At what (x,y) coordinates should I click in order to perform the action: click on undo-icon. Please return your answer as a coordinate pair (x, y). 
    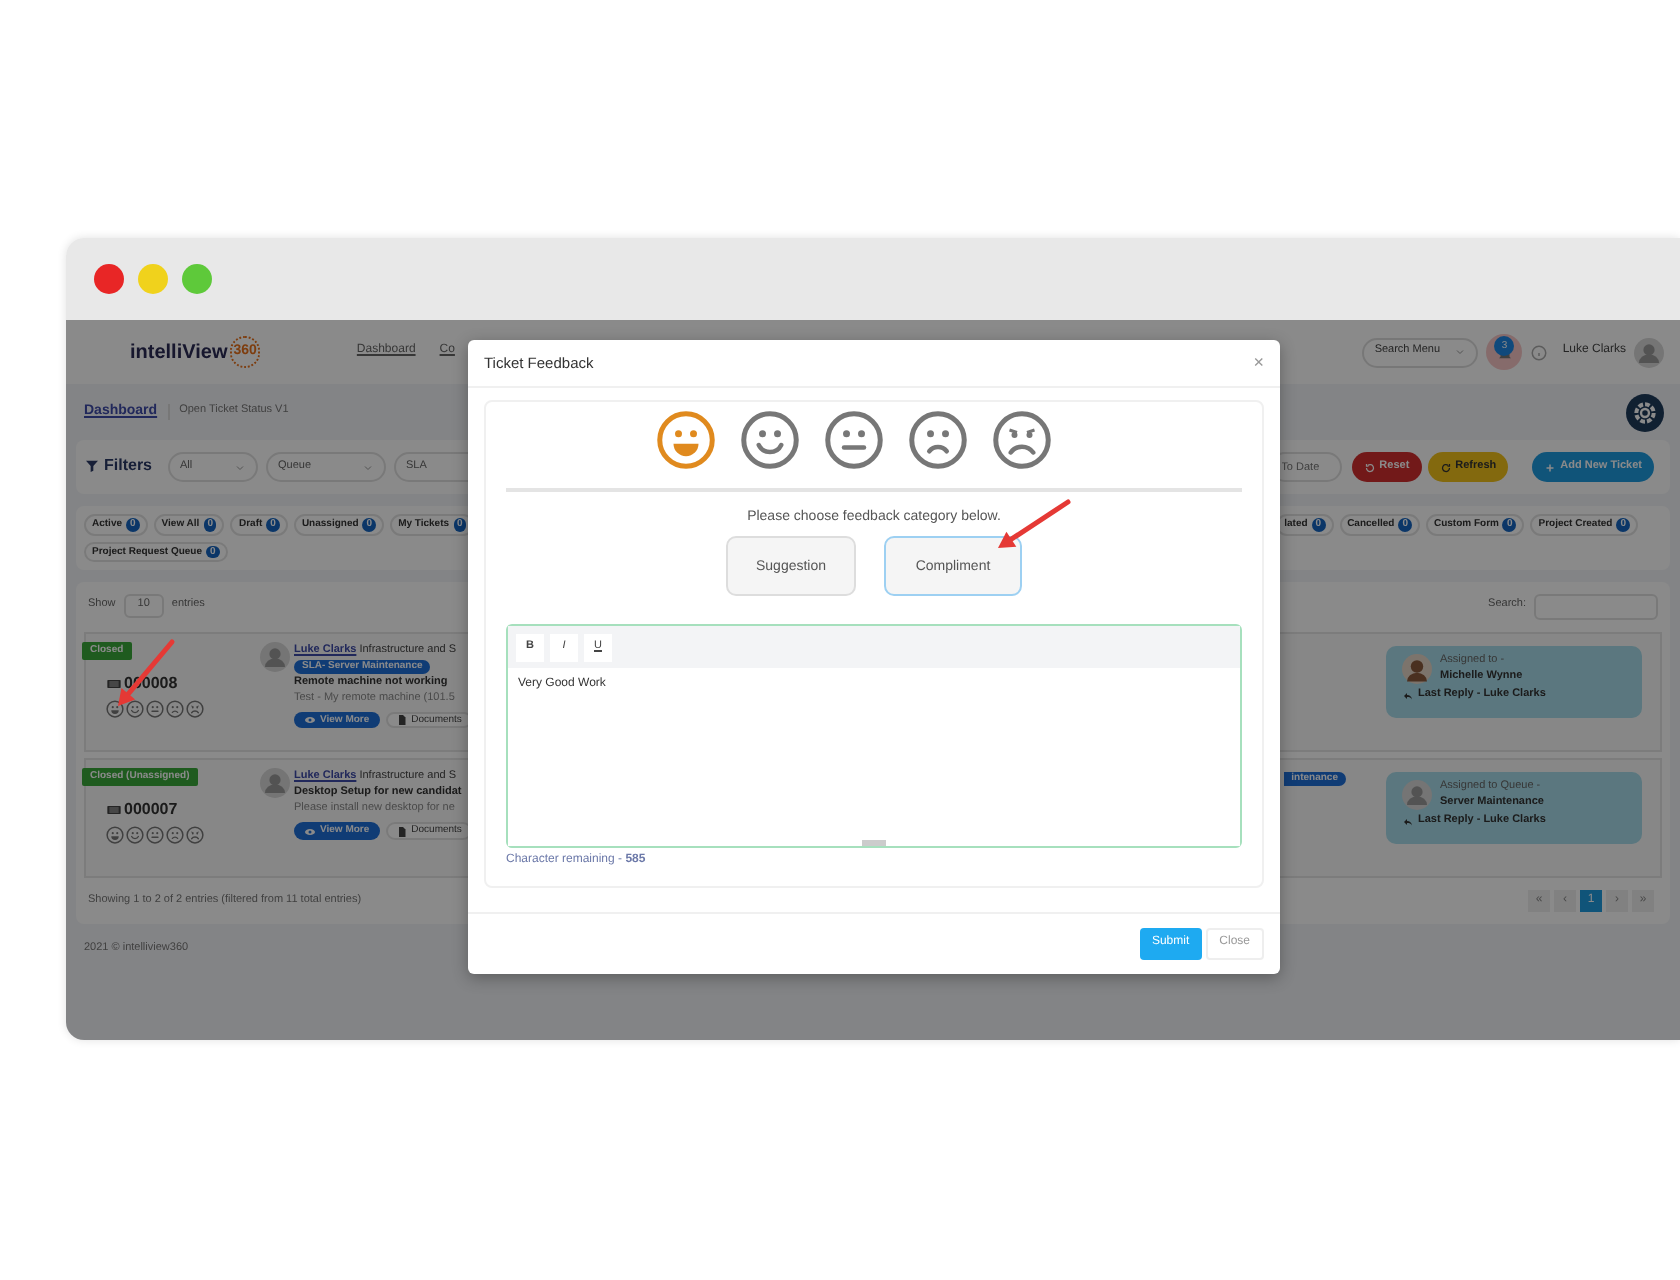
    Looking at the image, I should click on (1369, 467).